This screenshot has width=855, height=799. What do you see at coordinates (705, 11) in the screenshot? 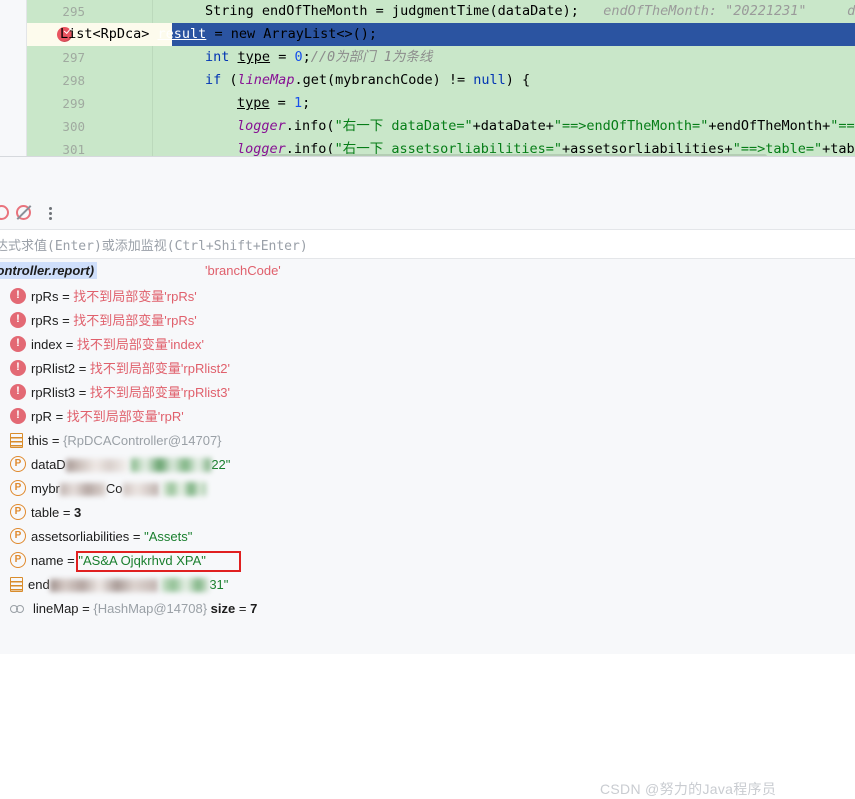
I see `inline-debug-hint: endOfTheMonth: "20221231"` at bounding box center [705, 11].